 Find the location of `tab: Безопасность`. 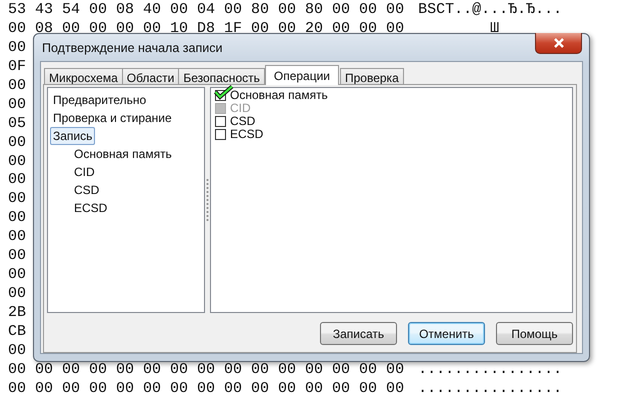

tab: Безопасность is located at coordinates (221, 76).